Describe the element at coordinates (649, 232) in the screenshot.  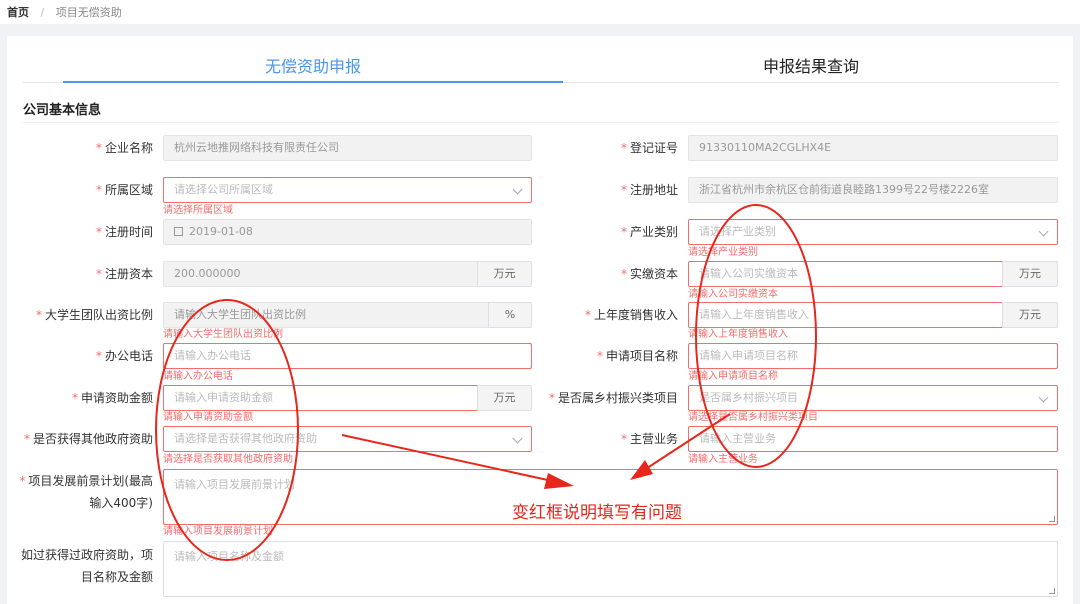
I see `label-industry: * 产业类别` at that location.